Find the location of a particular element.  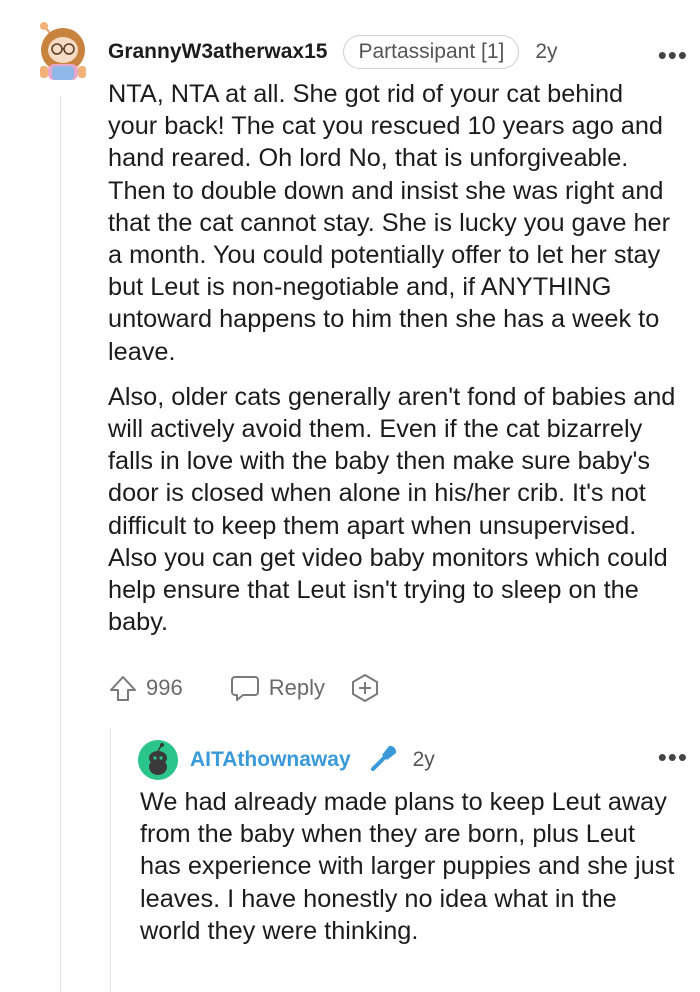

microphone-icon is located at coordinates (384, 760).